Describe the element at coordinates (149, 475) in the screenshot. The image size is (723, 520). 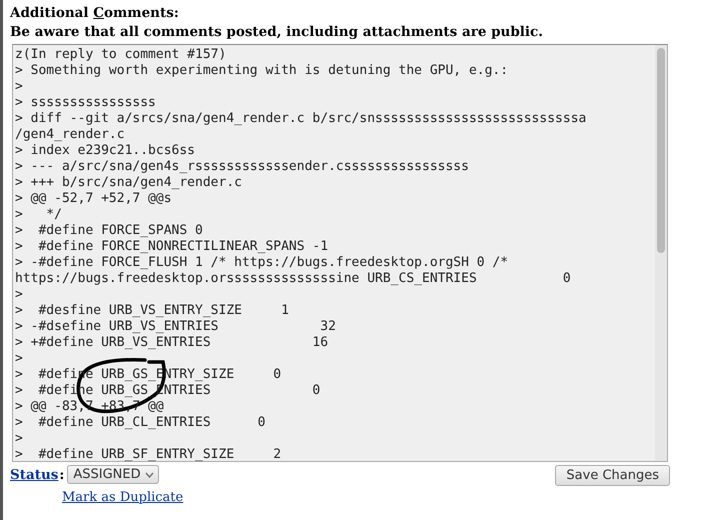
I see `caret-icon` at that location.